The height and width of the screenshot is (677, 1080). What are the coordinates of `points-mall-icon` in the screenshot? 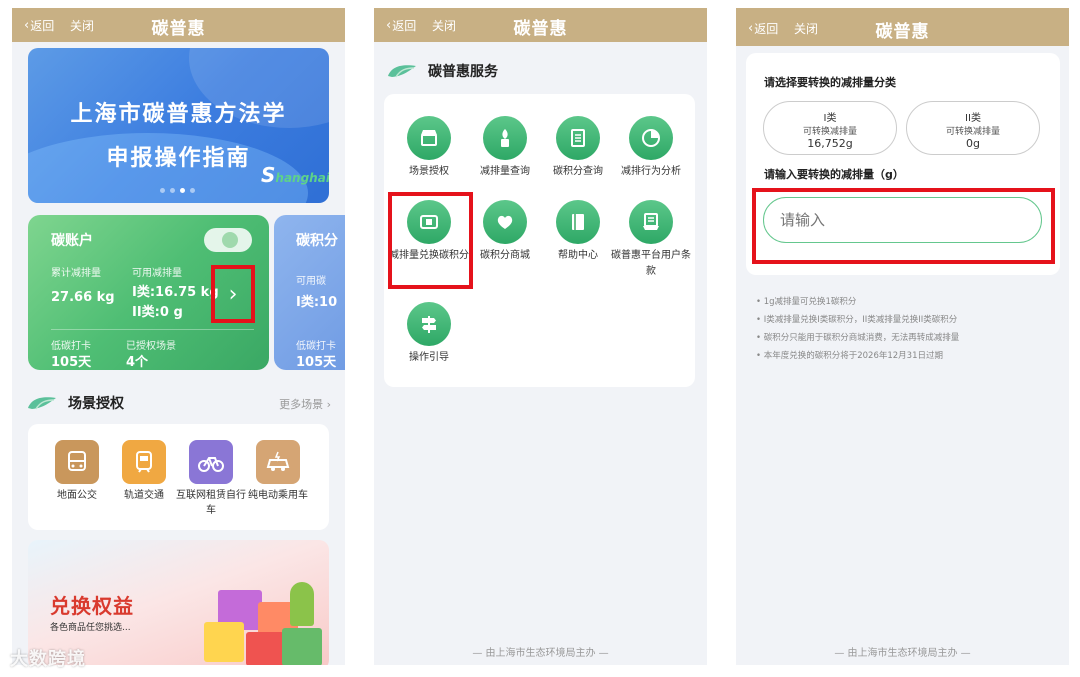 It's located at (505, 222).